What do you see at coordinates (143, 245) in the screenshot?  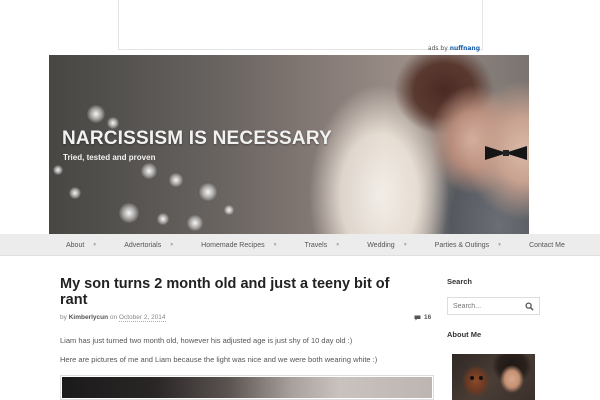 I see `nav-item-label: Advertorials` at bounding box center [143, 245].